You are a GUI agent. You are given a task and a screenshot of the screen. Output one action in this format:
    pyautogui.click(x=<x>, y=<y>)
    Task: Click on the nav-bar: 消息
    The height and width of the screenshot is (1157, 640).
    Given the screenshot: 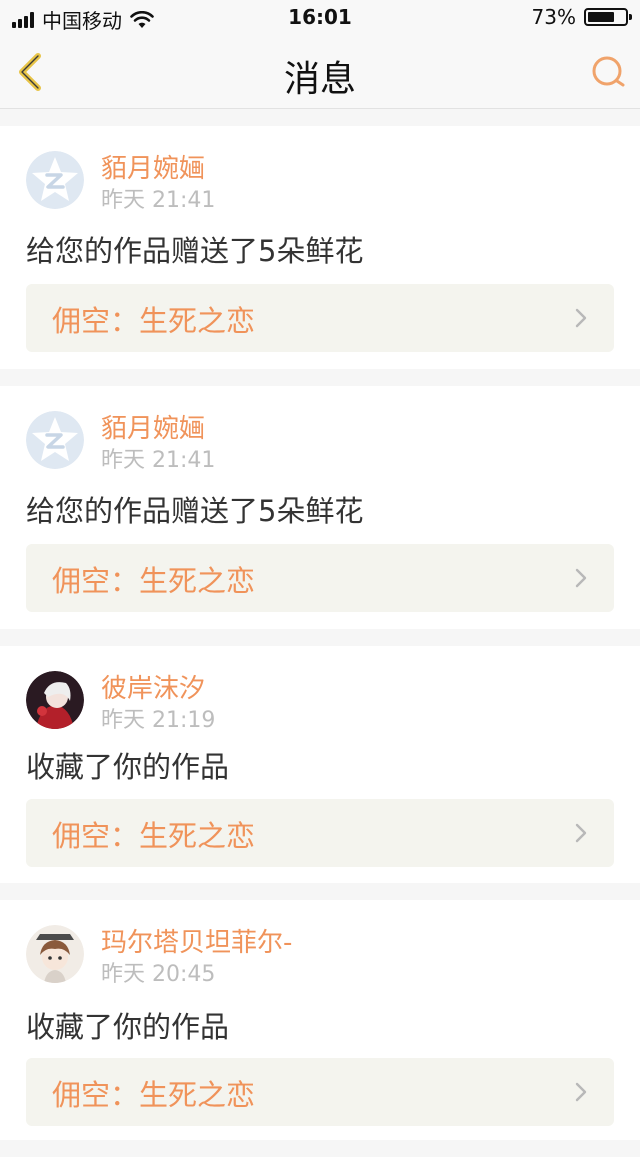 What is the action you would take?
    pyautogui.click(x=320, y=71)
    